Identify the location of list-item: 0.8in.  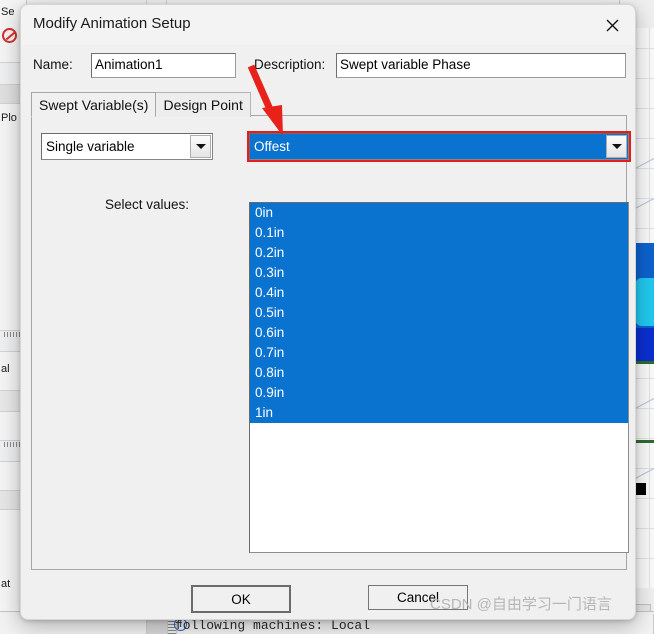
(439, 373).